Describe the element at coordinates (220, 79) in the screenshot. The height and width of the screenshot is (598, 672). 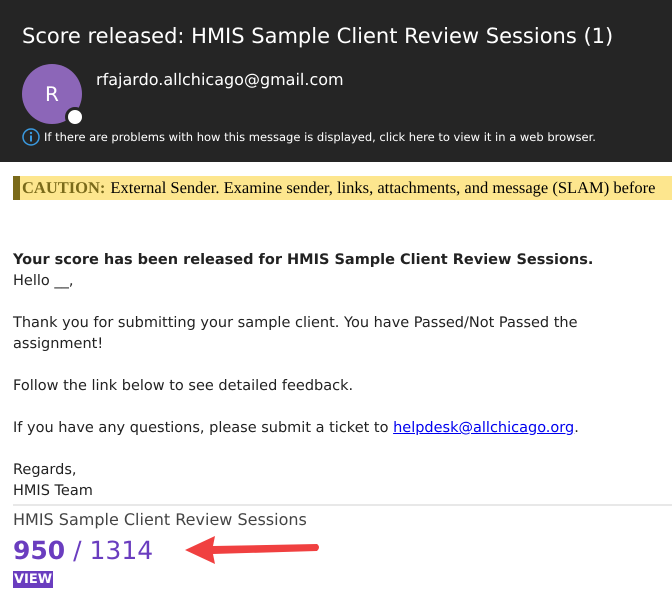
I see `sender-address: rfajardo.allchicago@gmail.com` at that location.